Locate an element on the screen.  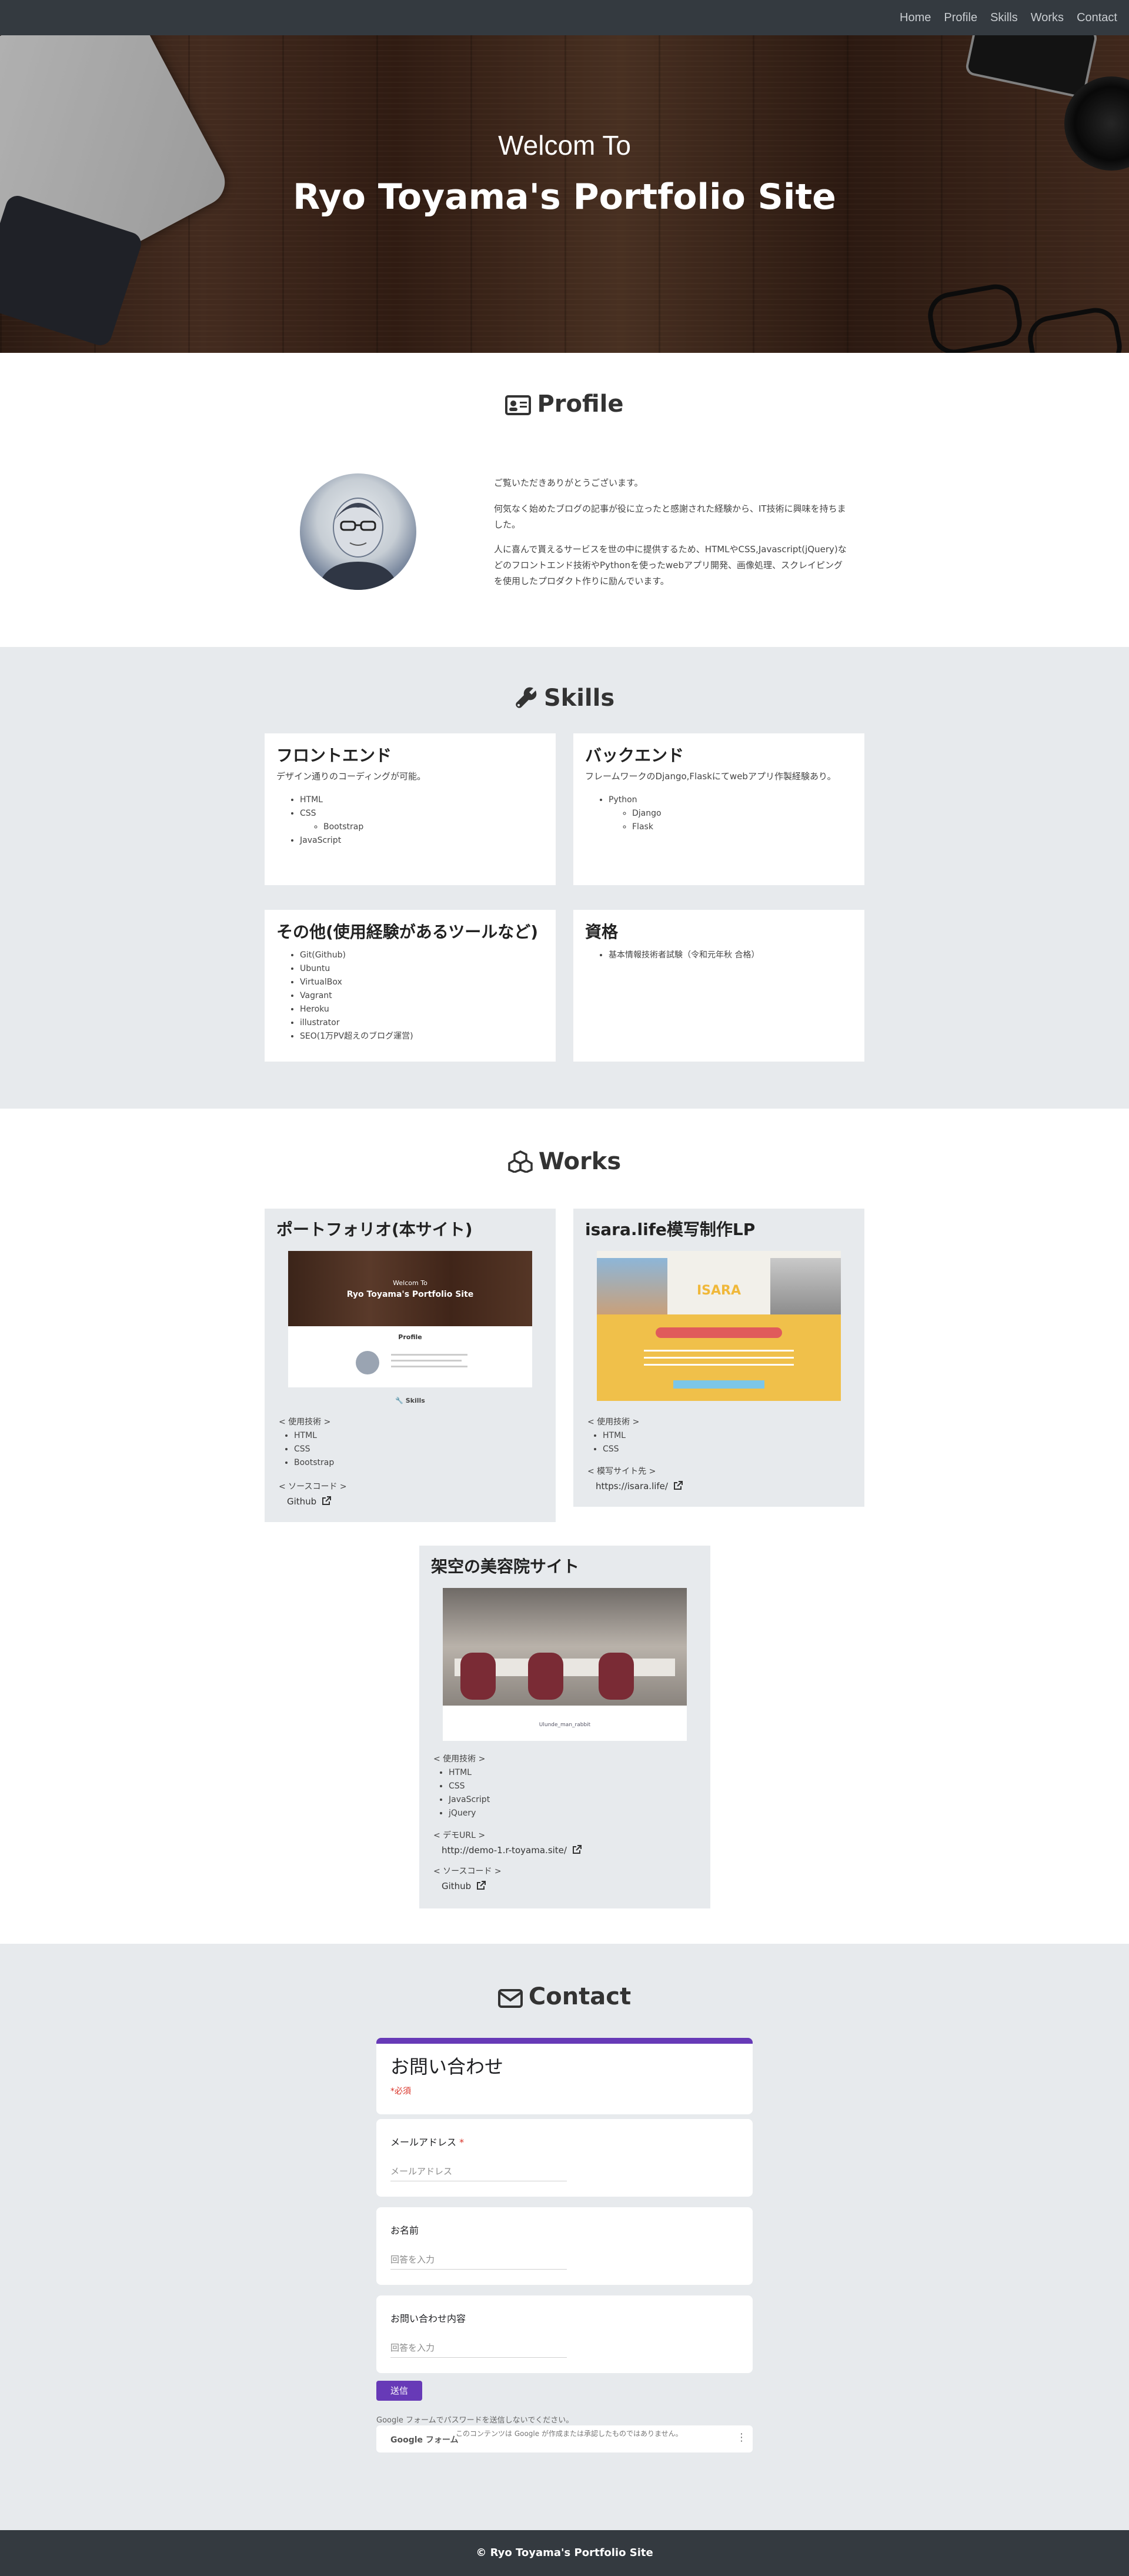
envelope-icon is located at coordinates (510, 1998).